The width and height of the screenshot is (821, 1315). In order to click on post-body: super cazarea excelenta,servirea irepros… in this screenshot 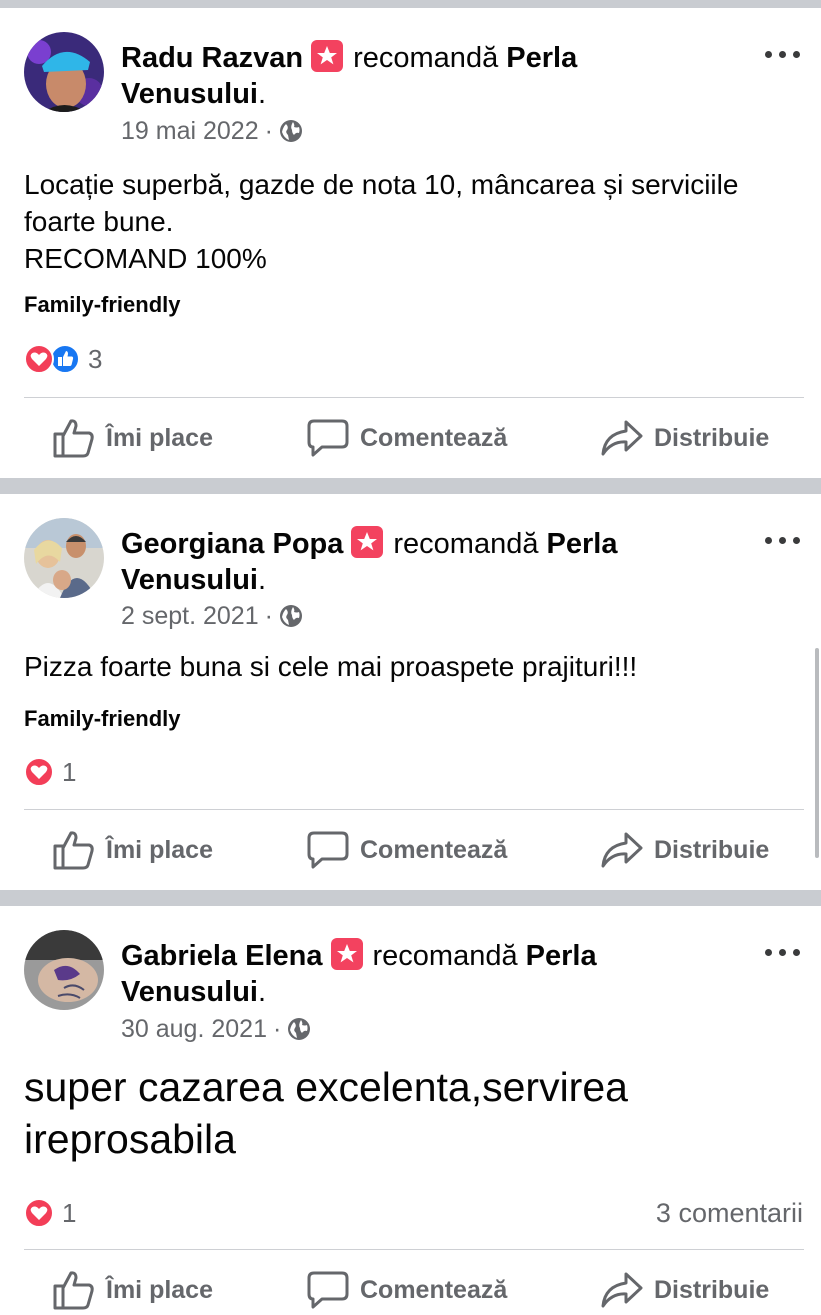, I will do `click(415, 1113)`.